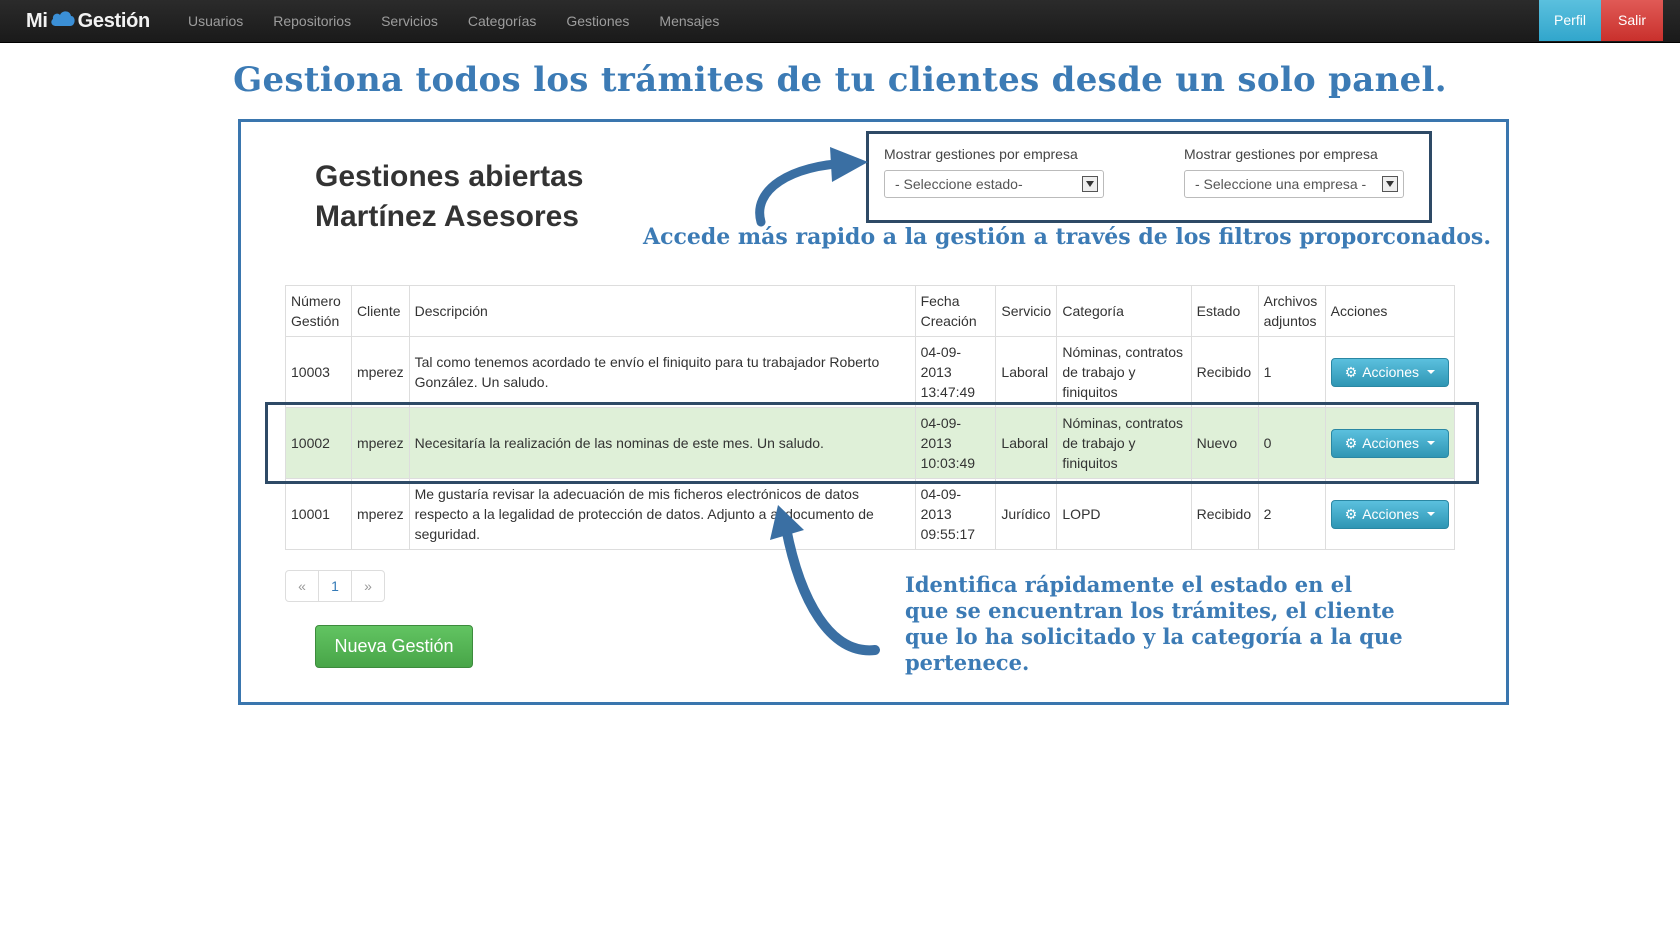 This screenshot has height=925, width=1680. Describe the element at coordinates (811, 187) in the screenshot. I see `curved-arrow-to-filters` at that location.